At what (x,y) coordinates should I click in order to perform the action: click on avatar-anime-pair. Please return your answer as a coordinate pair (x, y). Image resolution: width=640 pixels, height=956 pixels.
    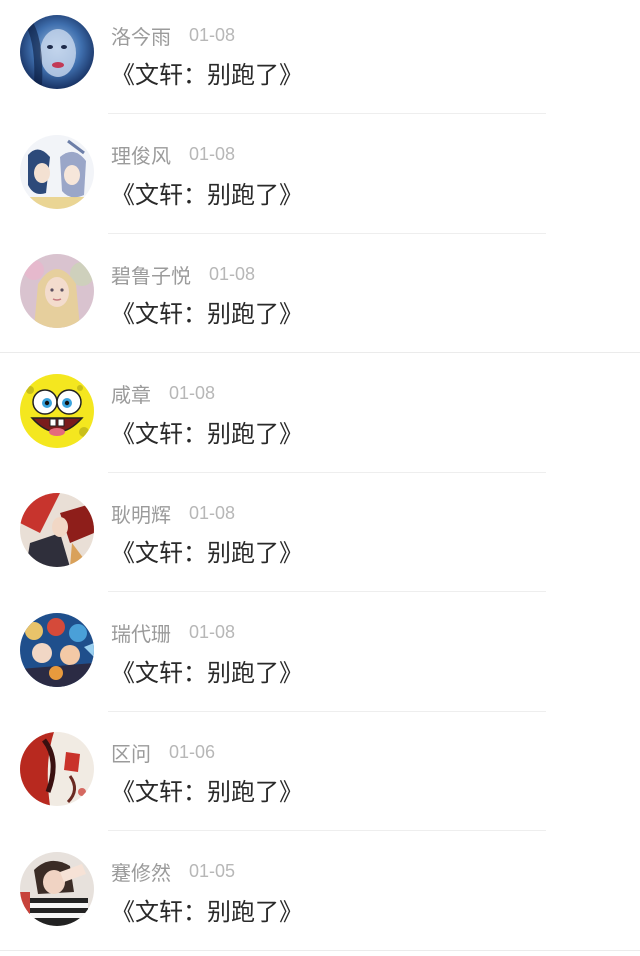
    Looking at the image, I should click on (57, 172).